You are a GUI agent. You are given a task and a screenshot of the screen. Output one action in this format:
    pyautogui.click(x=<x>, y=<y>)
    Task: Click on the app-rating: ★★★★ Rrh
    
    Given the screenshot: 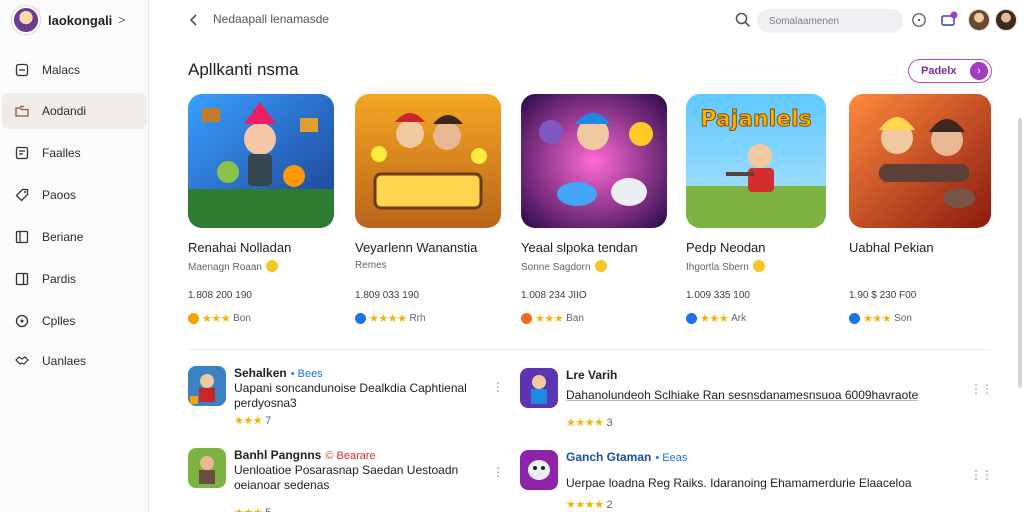 What is the action you would take?
    pyautogui.click(x=390, y=318)
    